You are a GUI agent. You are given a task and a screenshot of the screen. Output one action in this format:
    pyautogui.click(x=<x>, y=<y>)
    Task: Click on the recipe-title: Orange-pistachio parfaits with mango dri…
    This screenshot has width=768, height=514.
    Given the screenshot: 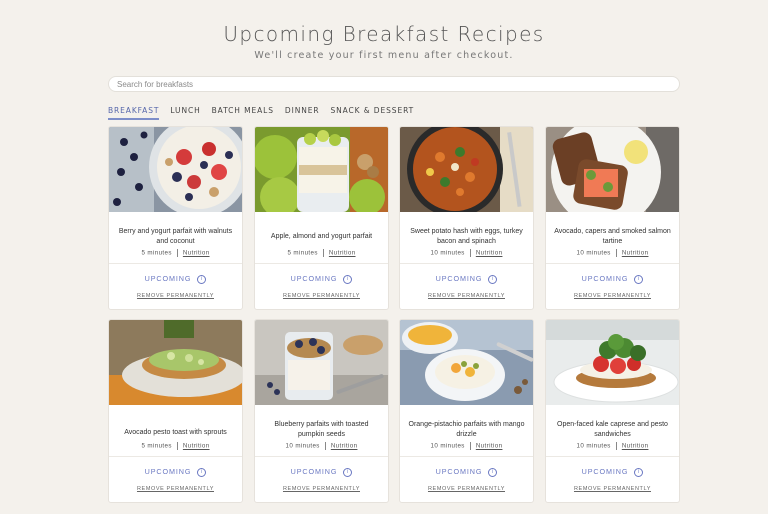 What is the action you would take?
    pyautogui.click(x=466, y=430)
    